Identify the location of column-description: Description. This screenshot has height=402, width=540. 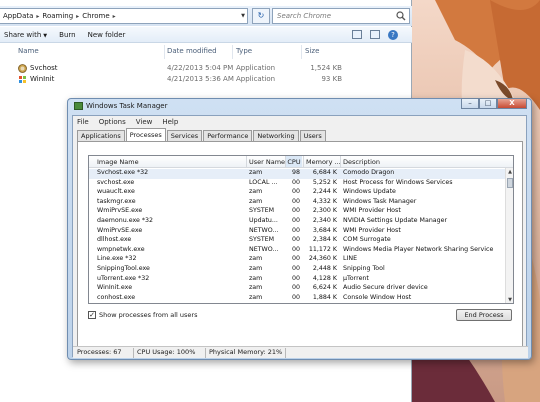
(361, 162).